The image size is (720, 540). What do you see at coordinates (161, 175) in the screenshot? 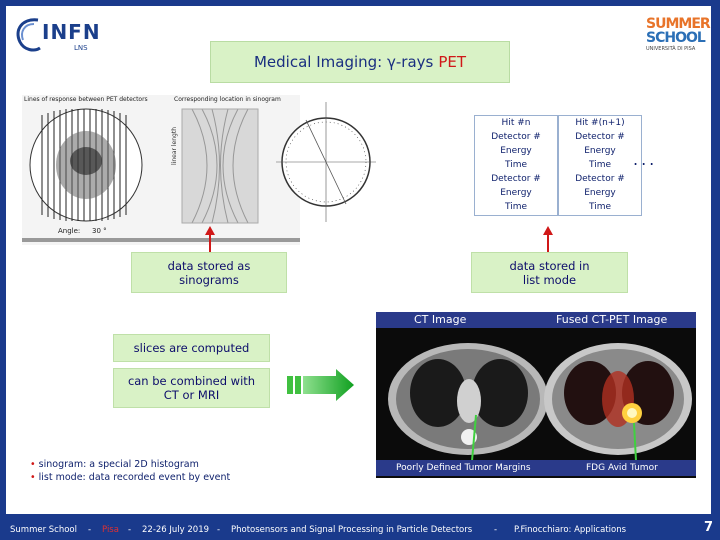
I see `sinogram-drawing: linear length` at bounding box center [161, 175].